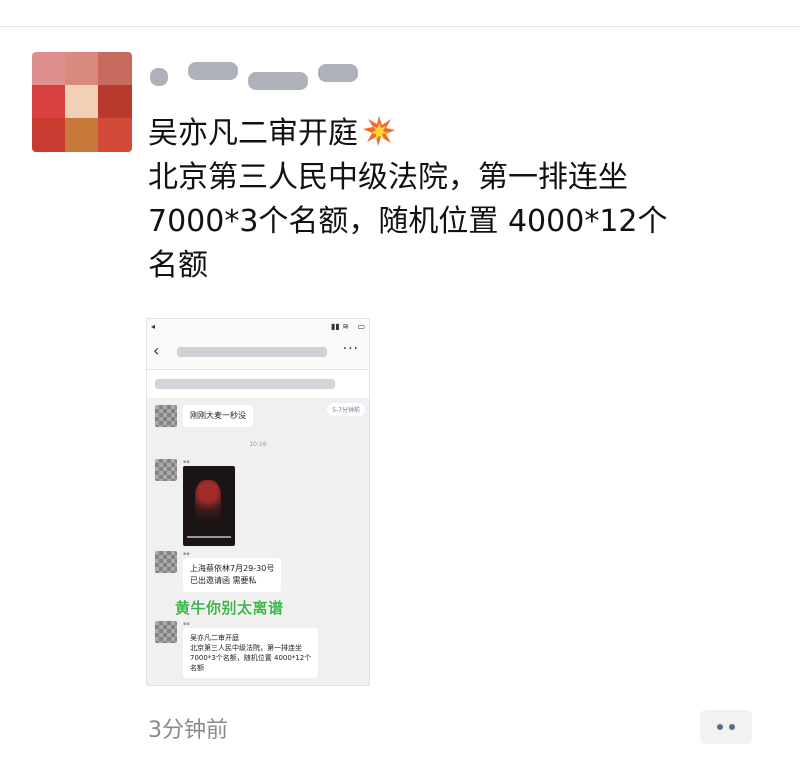 Image resolution: width=800 pixels, height=783 pixels. I want to click on chat-nav-bar: ‹ ···, so click(258, 352).